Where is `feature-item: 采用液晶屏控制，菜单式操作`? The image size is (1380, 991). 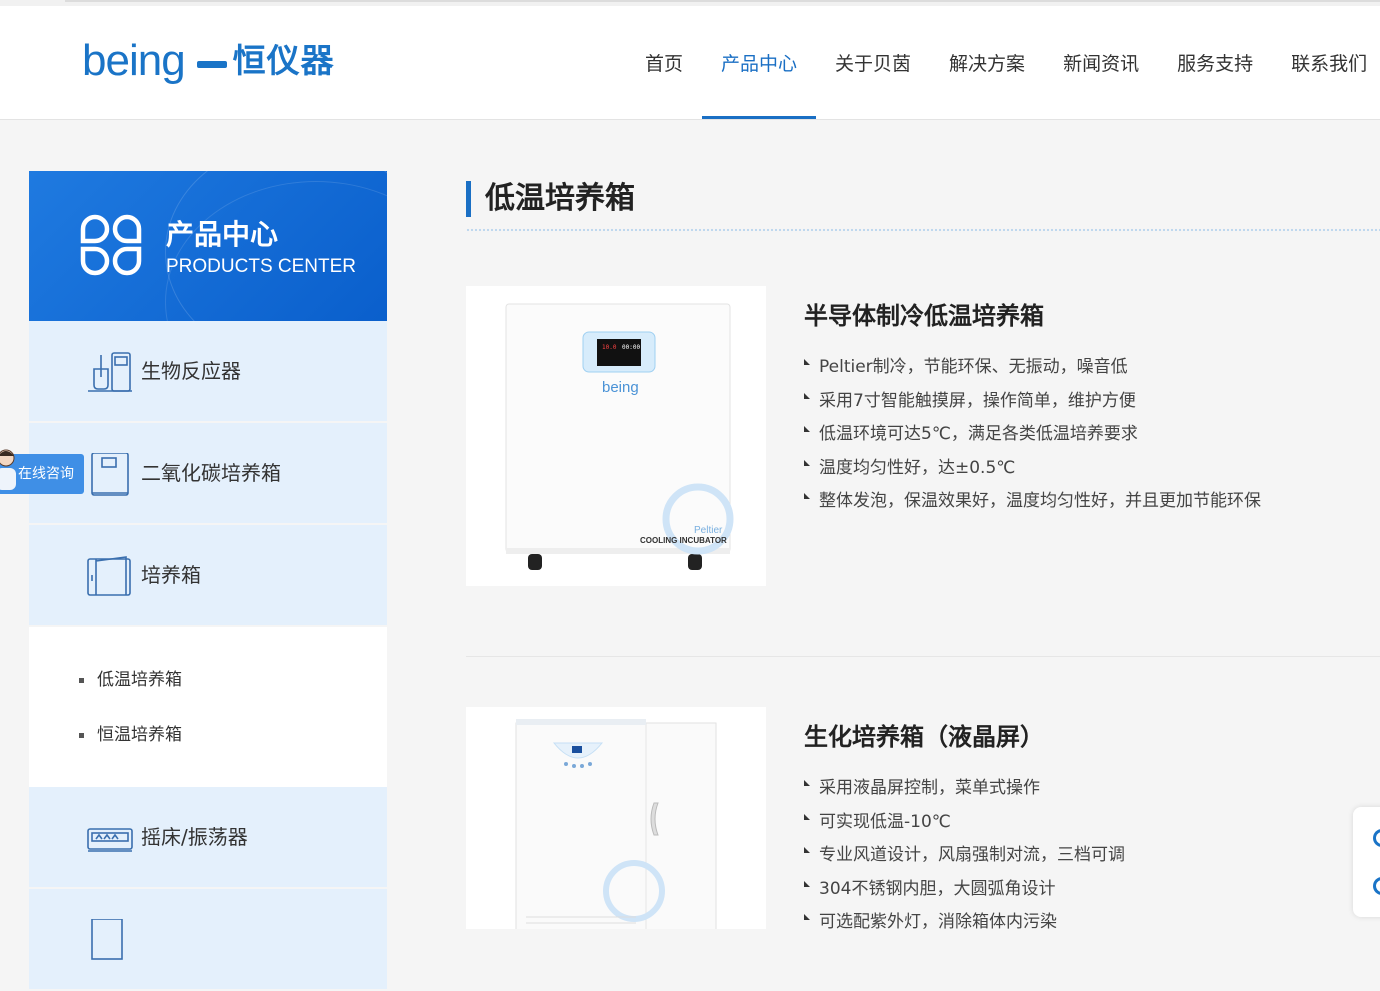 feature-item: 采用液晶屏控制，菜单式操作 is located at coordinates (922, 785).